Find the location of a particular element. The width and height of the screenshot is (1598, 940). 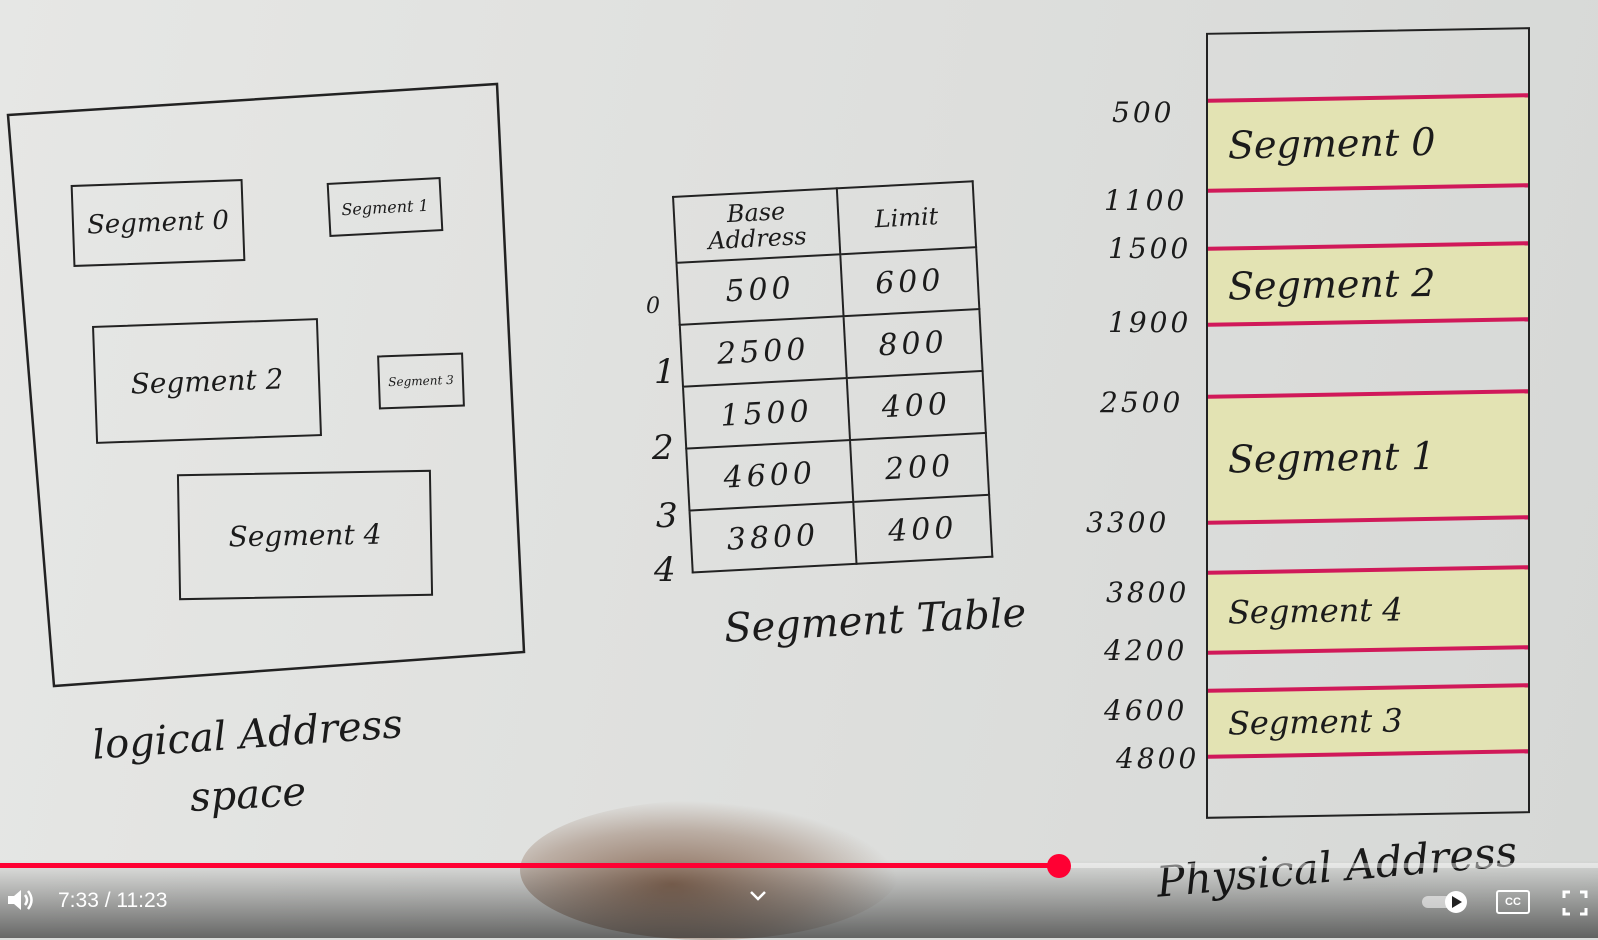

table-index-4: 4 is located at coordinates (665, 570).